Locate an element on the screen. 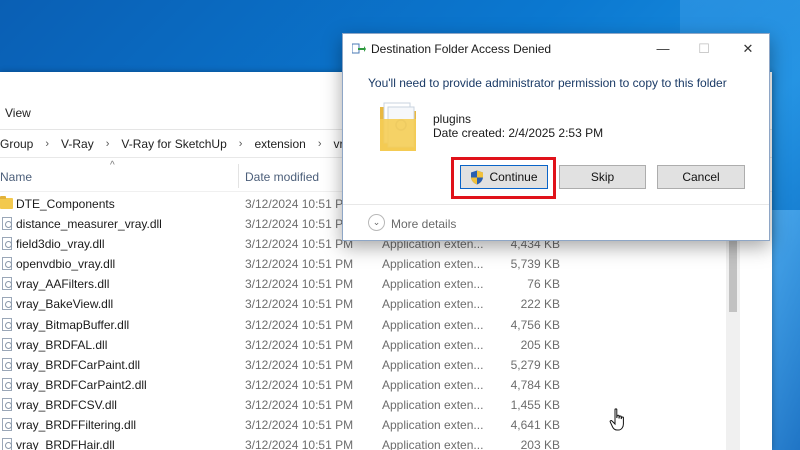 The height and width of the screenshot is (450, 800). breadcrumb-item: Group is located at coordinates (16, 144).